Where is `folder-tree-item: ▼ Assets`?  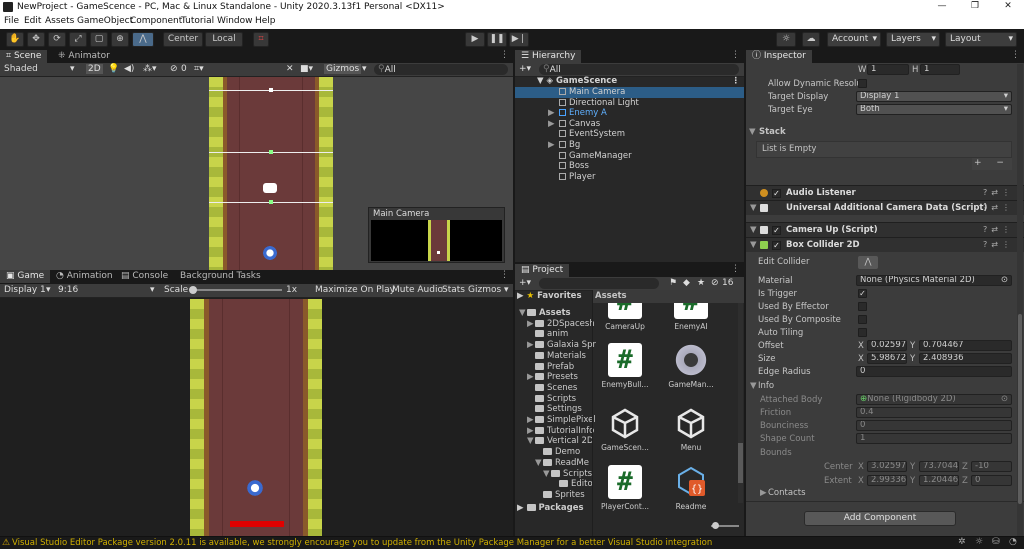 folder-tree-item: ▼ Assets is located at coordinates (554, 313).